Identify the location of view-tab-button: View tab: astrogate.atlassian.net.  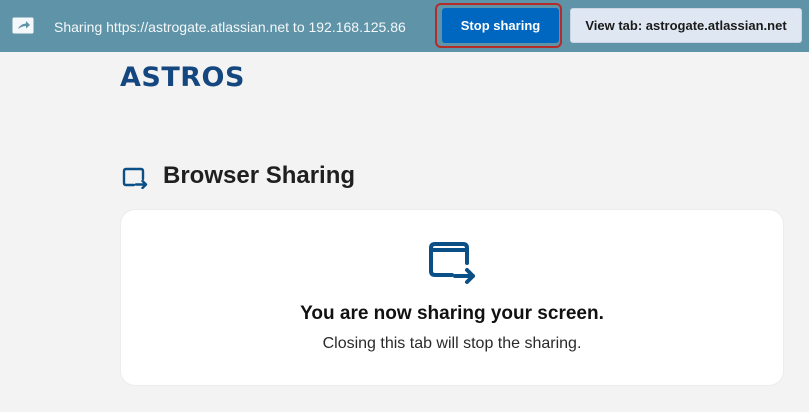
(686, 25).